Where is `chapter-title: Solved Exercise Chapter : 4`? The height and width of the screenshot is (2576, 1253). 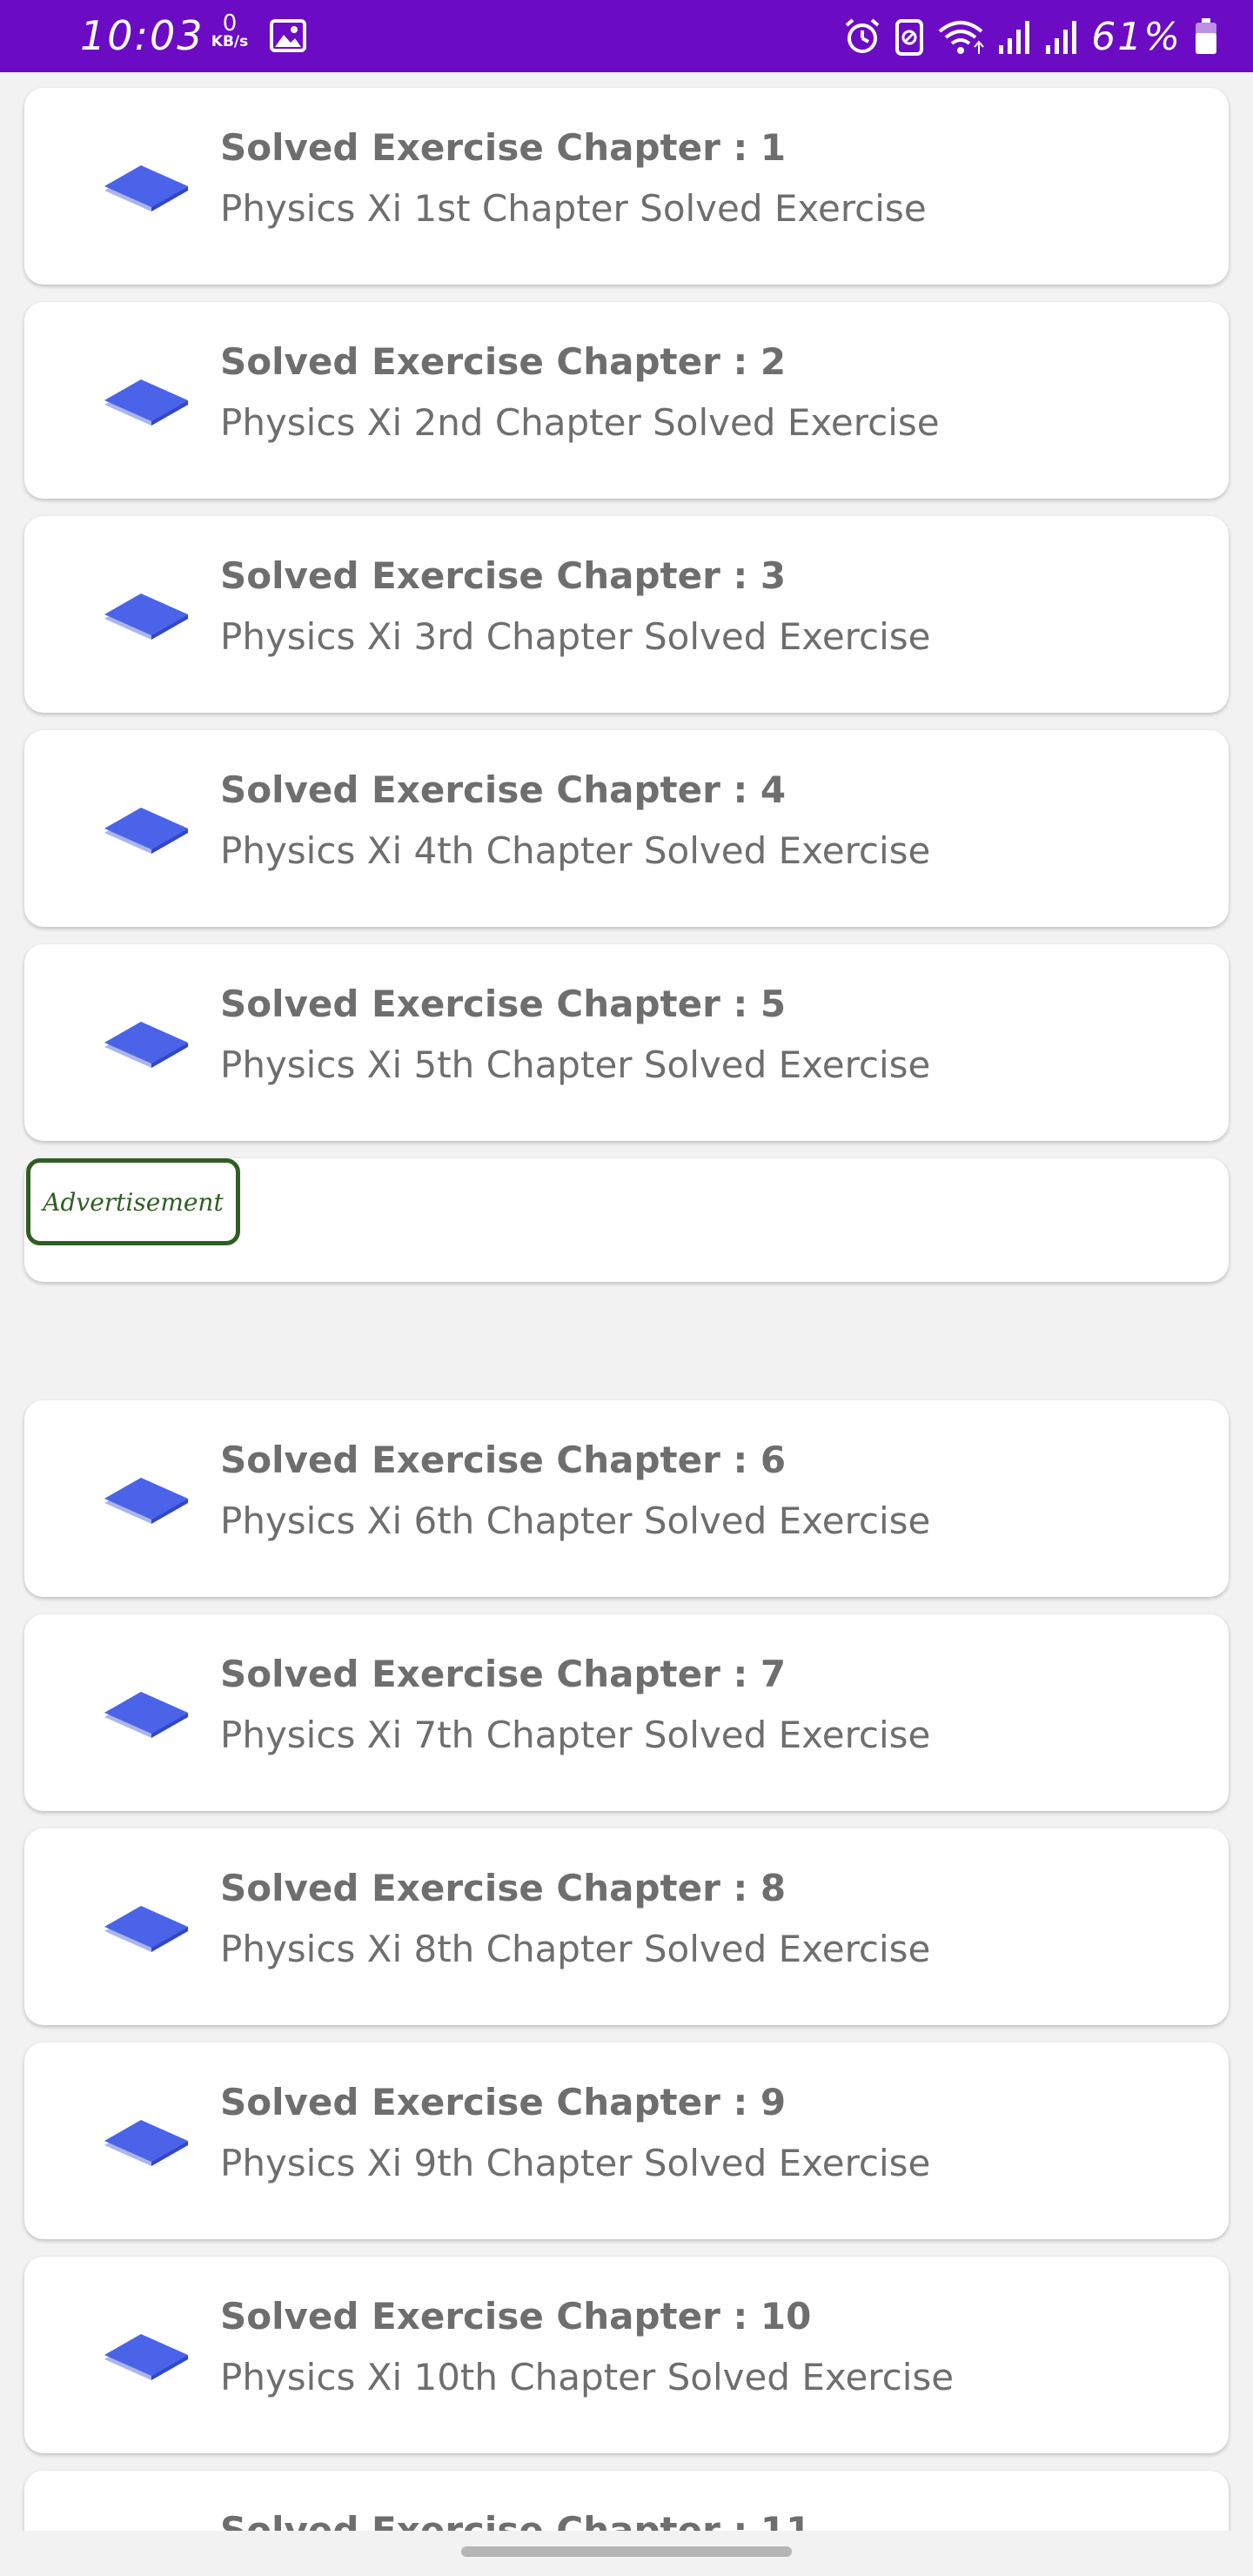
chapter-title: Solved Exercise Chapter : 4 is located at coordinates (504, 789).